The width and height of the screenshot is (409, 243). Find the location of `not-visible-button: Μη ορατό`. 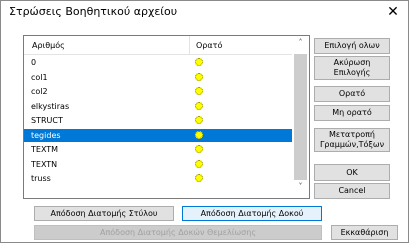

not-visible-button: Μη ορατό is located at coordinates (352, 113).